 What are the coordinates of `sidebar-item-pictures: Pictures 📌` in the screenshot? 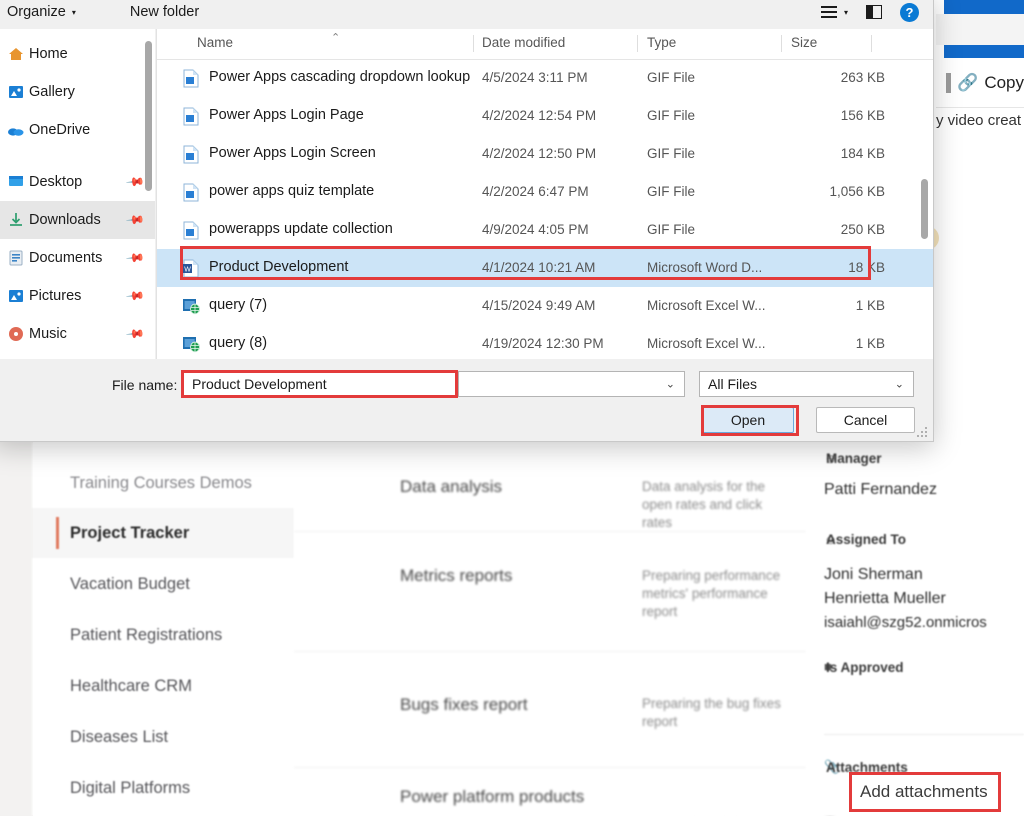 It's located at (77, 296).